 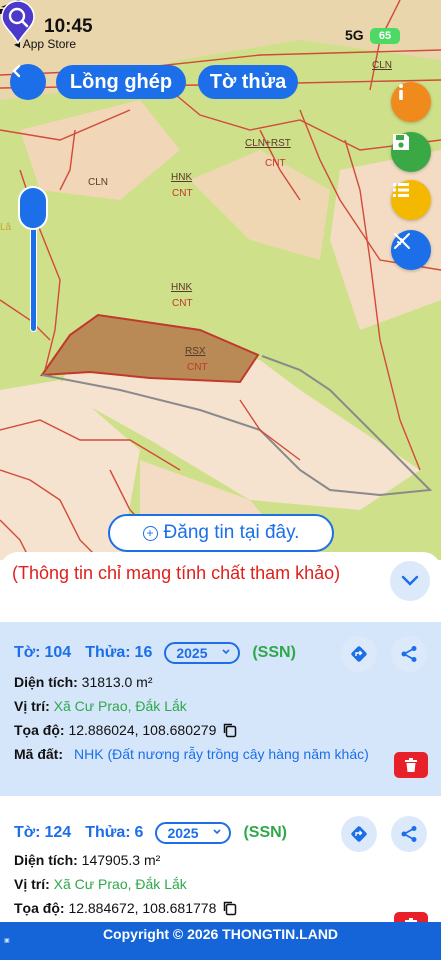 I want to click on post-listing-button: + Đăng tin tại đây., so click(x=221, y=533).